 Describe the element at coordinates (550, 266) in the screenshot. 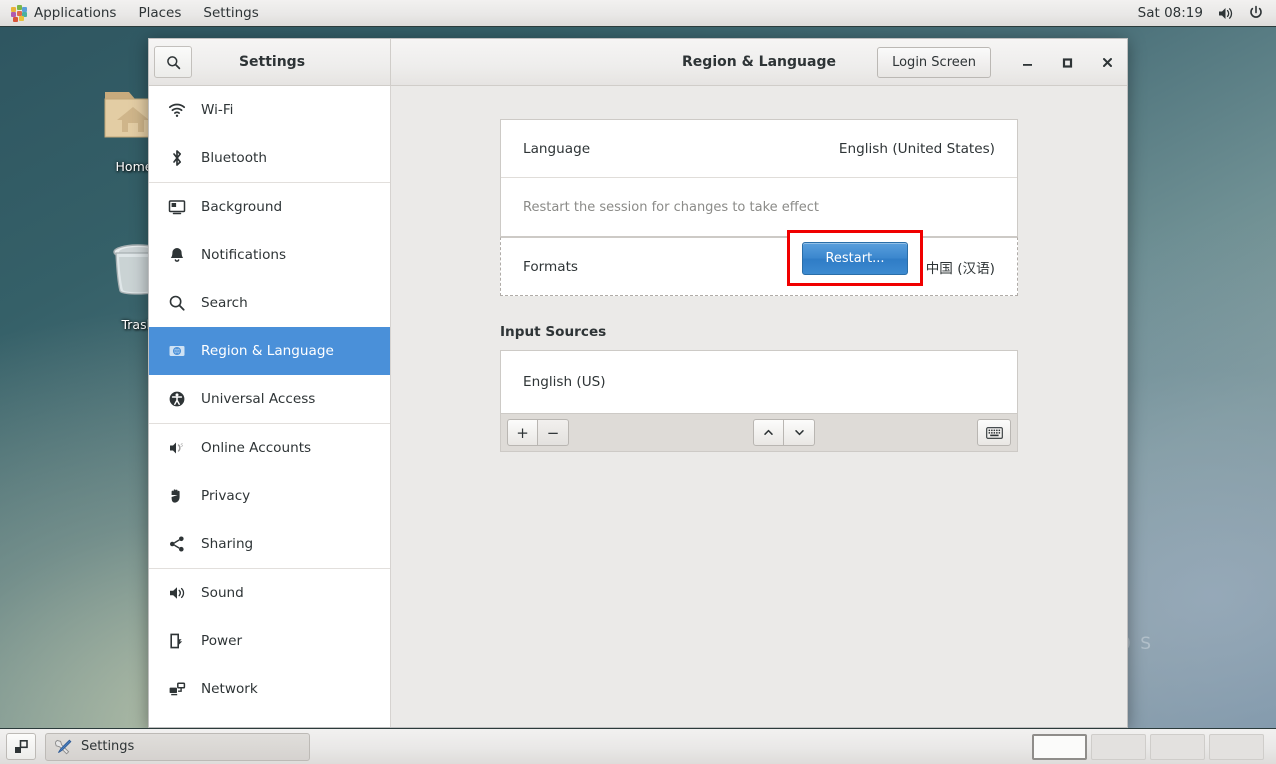

I see `formats-label: Formats` at that location.